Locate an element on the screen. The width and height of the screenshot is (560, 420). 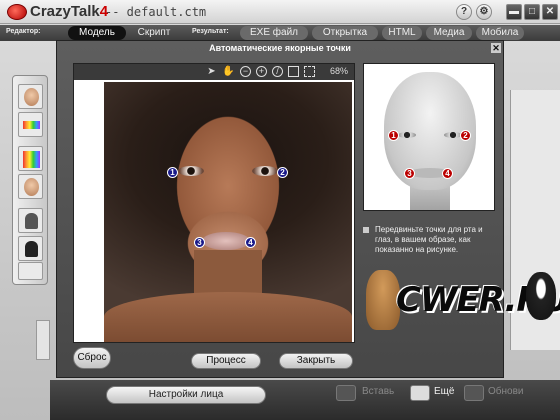
app-logo: CrazyTalk4 is located at coordinates (69, 11).